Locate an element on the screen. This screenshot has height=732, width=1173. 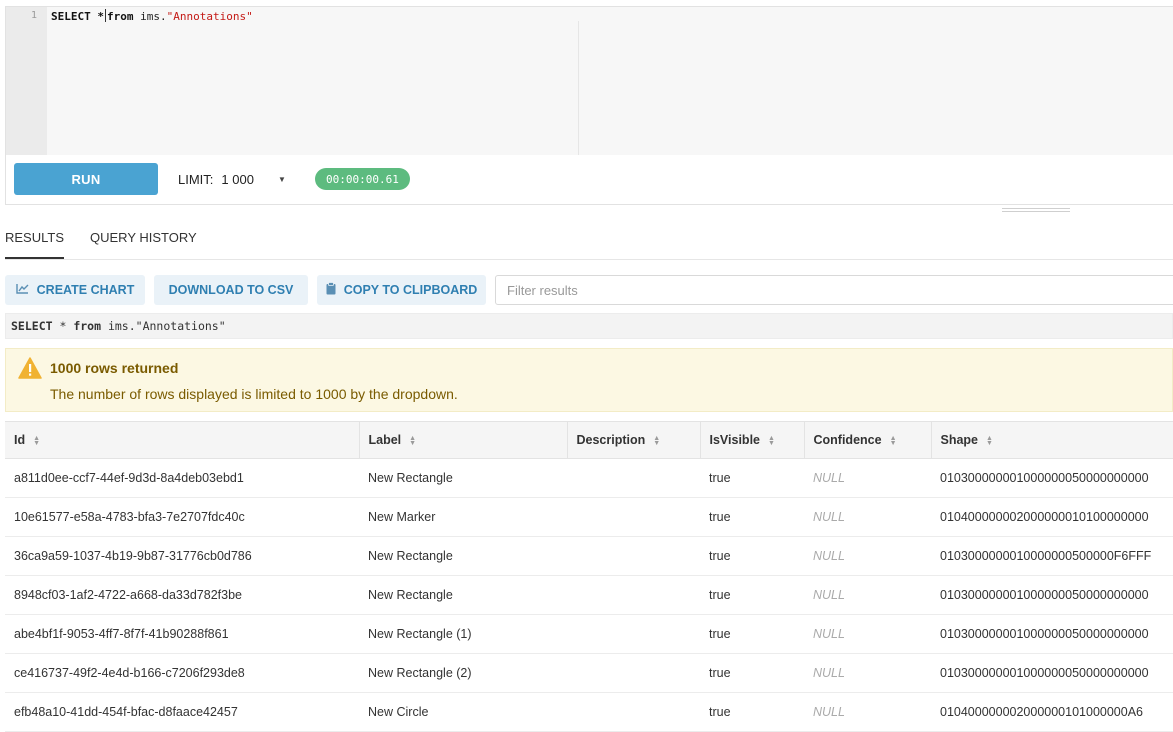
copy-clipboard-button: COPY TO CLIPBOARD is located at coordinates (401, 290).